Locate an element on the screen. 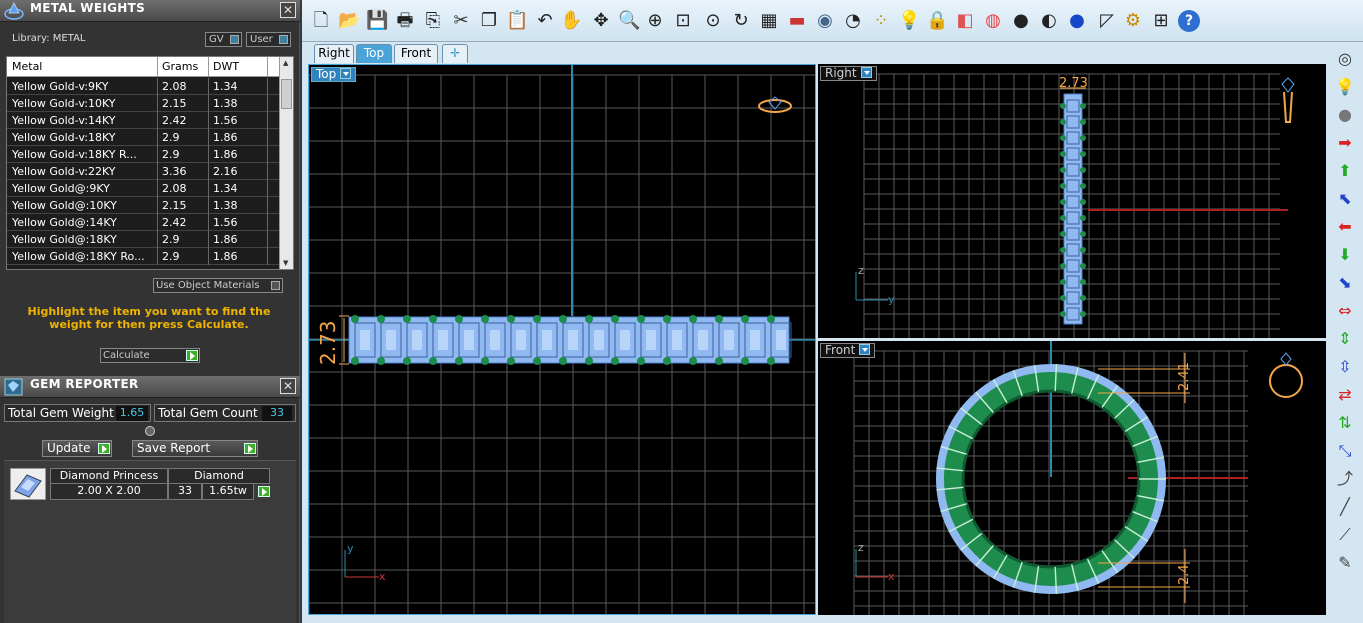  table-row: Yellow Gold@:18KY 2.9 1.86 is located at coordinates (144, 239).